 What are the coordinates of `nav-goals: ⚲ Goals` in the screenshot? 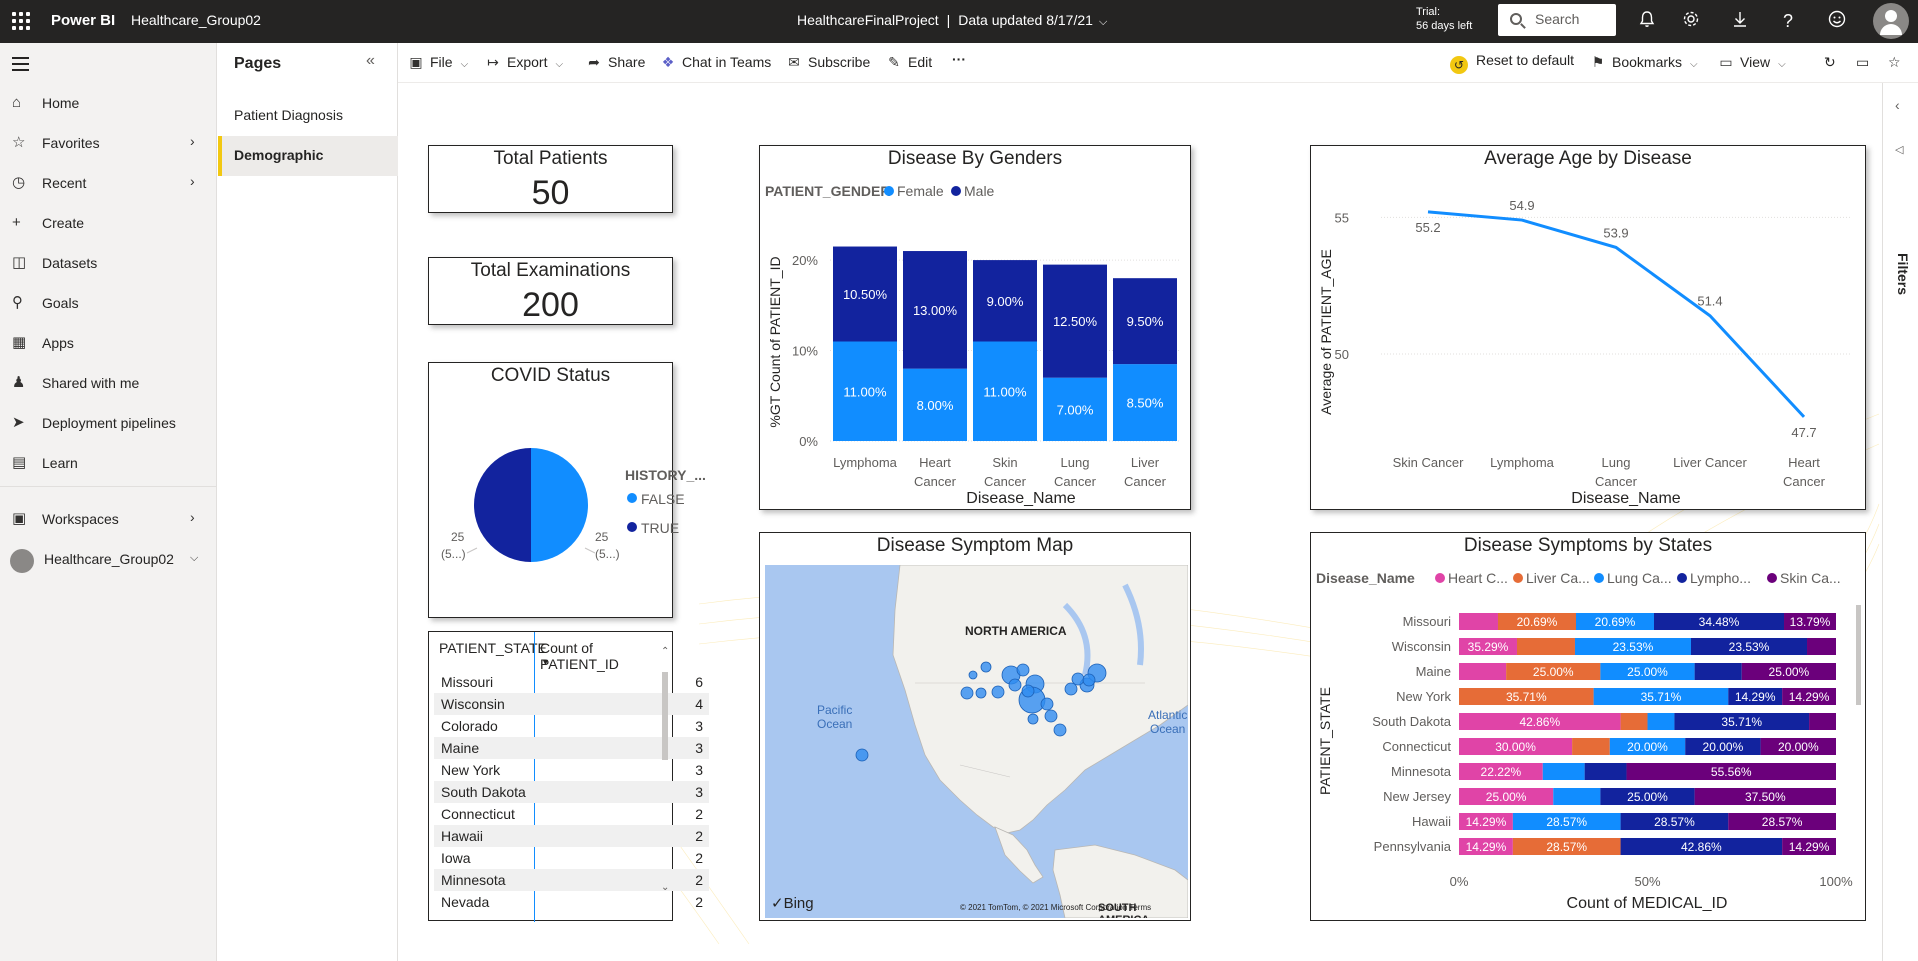 It's located at (108, 303).